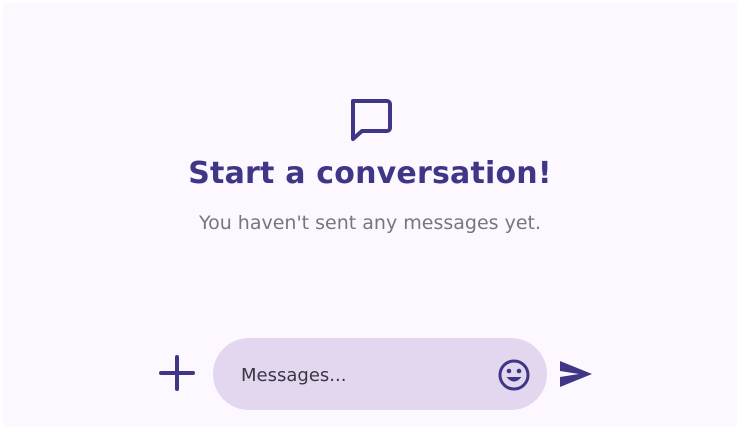 The image size is (740, 430). I want to click on message-input, so click(361, 375).